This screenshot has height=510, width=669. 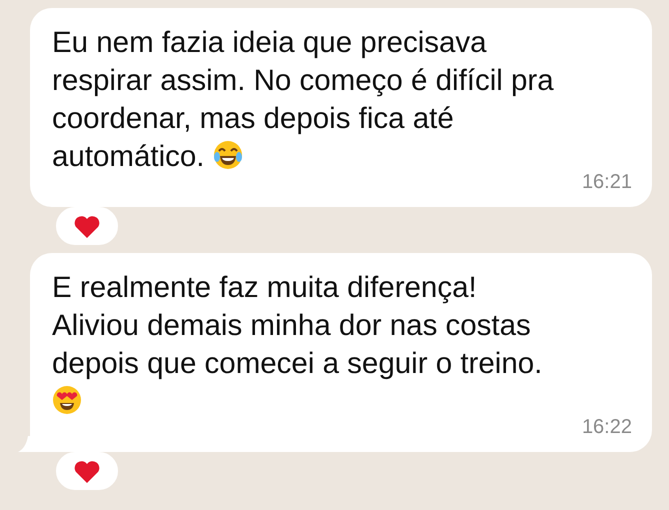 What do you see at coordinates (607, 182) in the screenshot?
I see `message-time: 16:21` at bounding box center [607, 182].